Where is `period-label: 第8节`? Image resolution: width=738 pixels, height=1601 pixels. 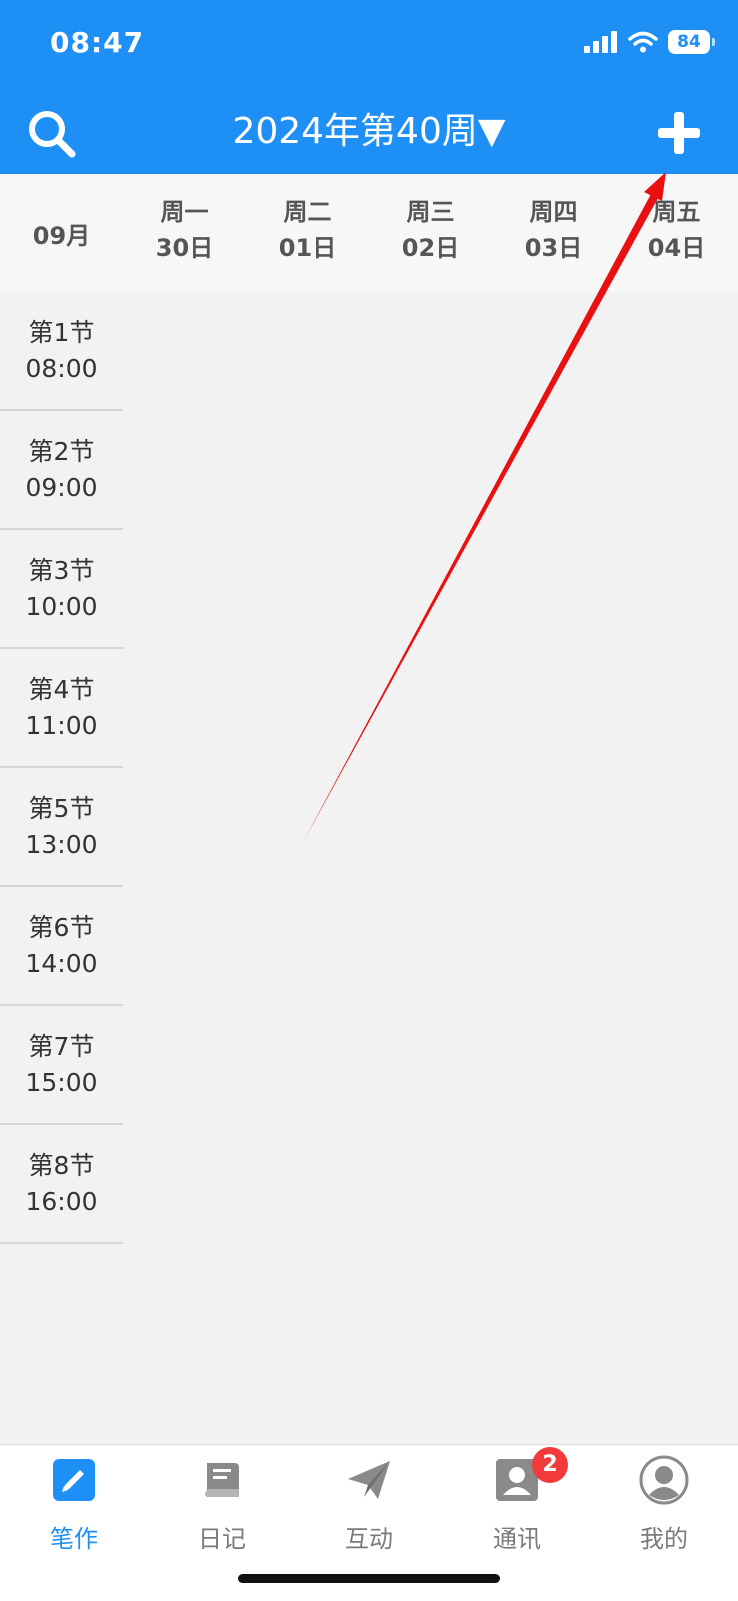 period-label: 第8节 is located at coordinates (61, 1165).